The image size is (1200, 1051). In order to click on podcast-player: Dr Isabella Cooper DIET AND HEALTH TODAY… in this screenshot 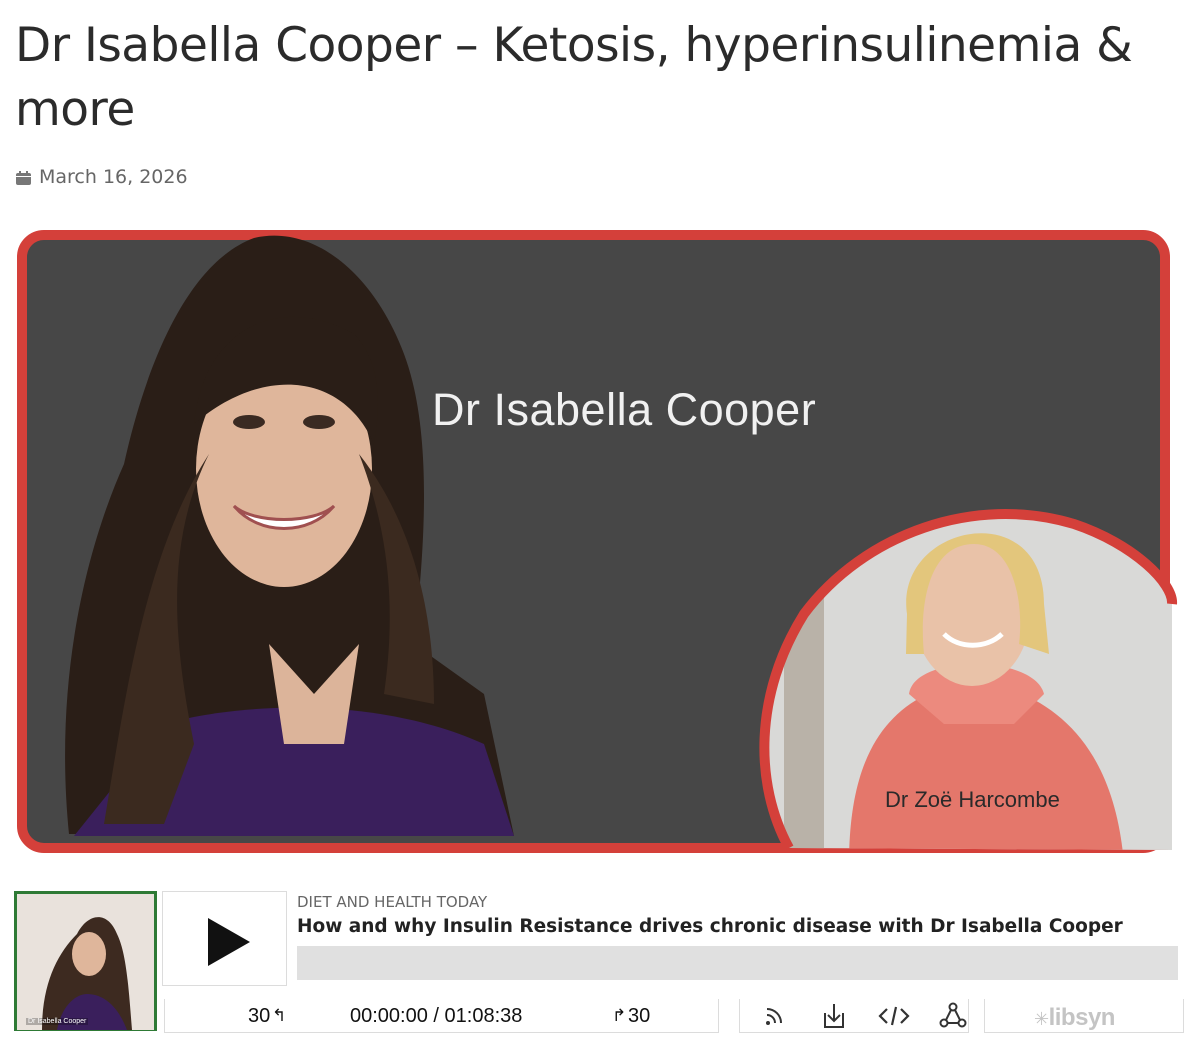, I will do `click(600, 963)`.